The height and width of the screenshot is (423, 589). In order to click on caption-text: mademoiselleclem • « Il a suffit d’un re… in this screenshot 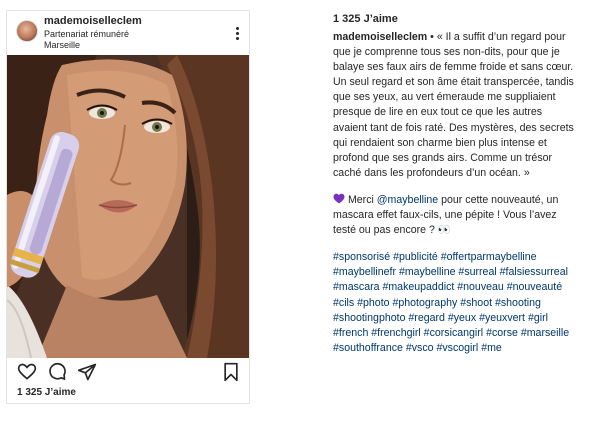, I will do `click(455, 105)`.